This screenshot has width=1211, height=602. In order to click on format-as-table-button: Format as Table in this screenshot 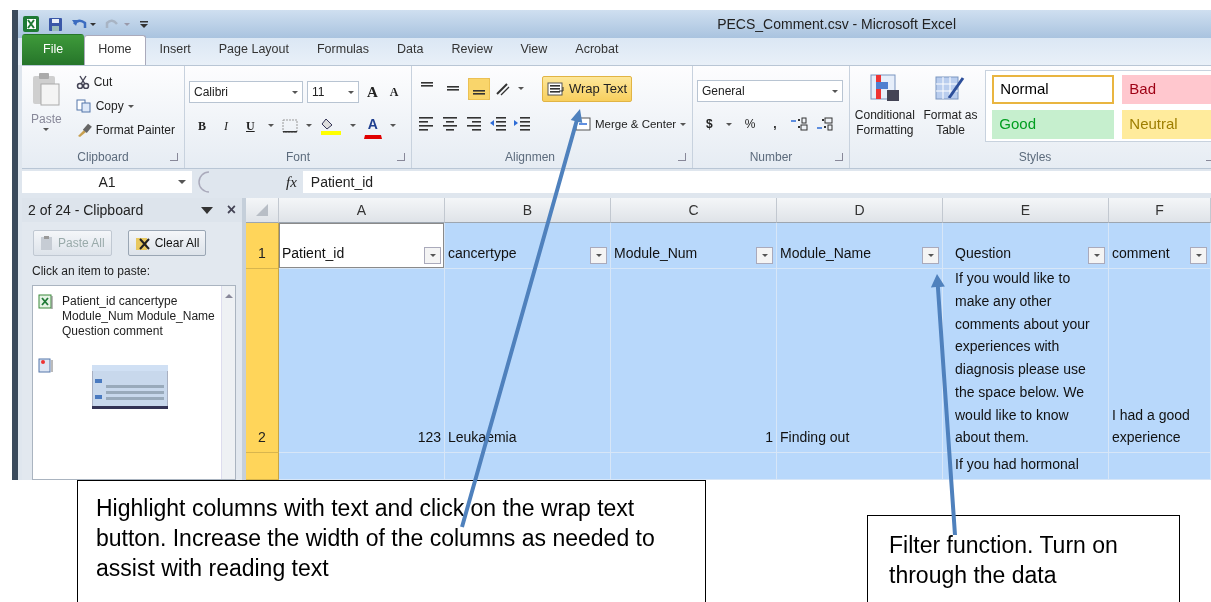, I will do `click(950, 109)`.